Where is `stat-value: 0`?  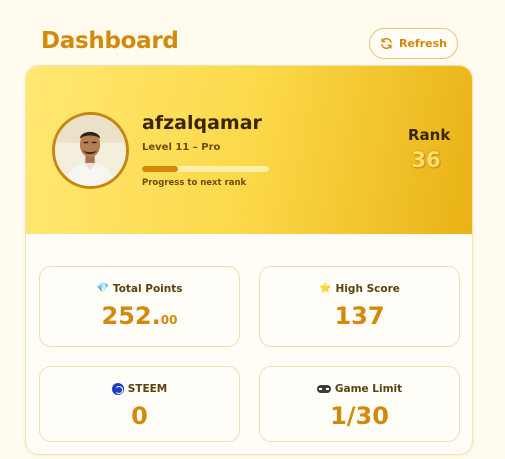
stat-value: 0 is located at coordinates (139, 416).